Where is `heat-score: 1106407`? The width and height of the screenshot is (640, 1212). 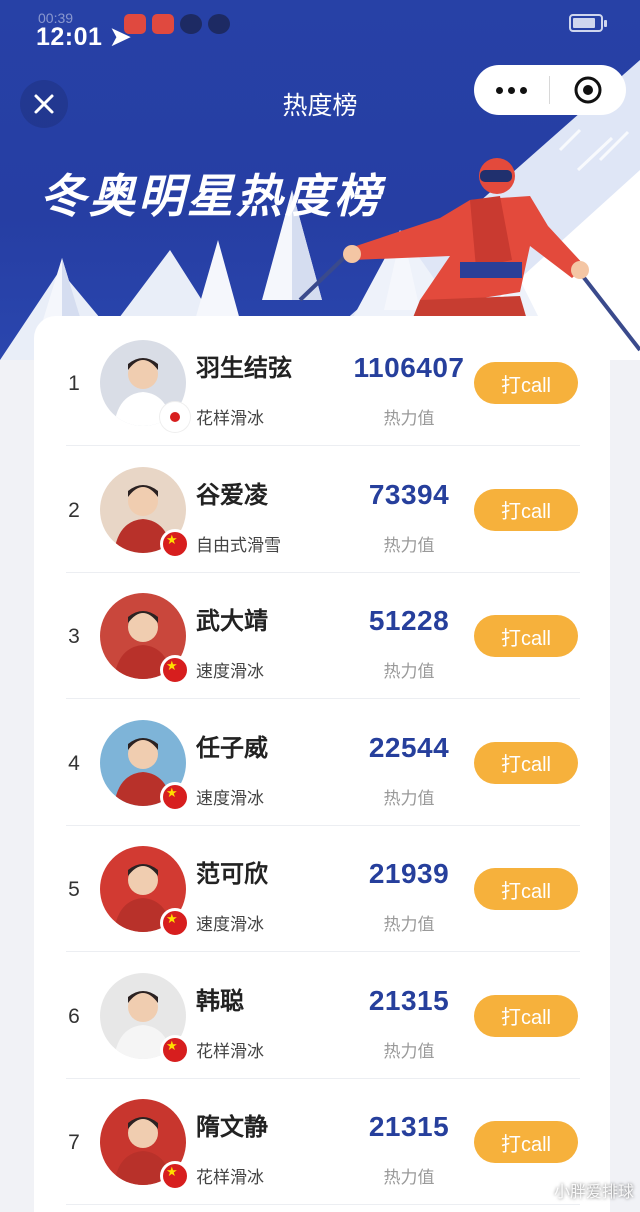
heat-score: 1106407 is located at coordinates (409, 367).